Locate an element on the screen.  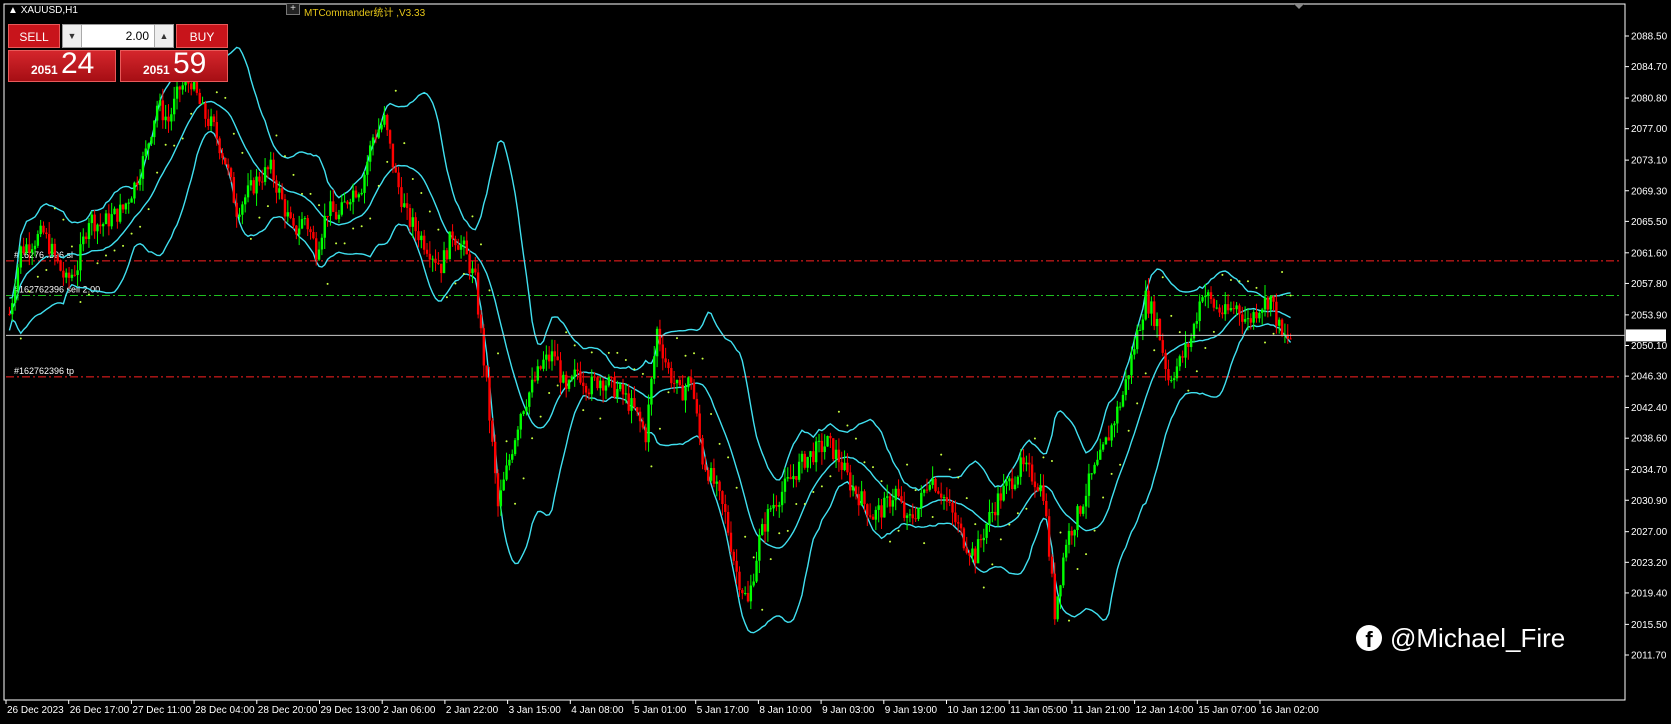
lot-size-field: ▼ 2.00 ▲ is located at coordinates (118, 36).